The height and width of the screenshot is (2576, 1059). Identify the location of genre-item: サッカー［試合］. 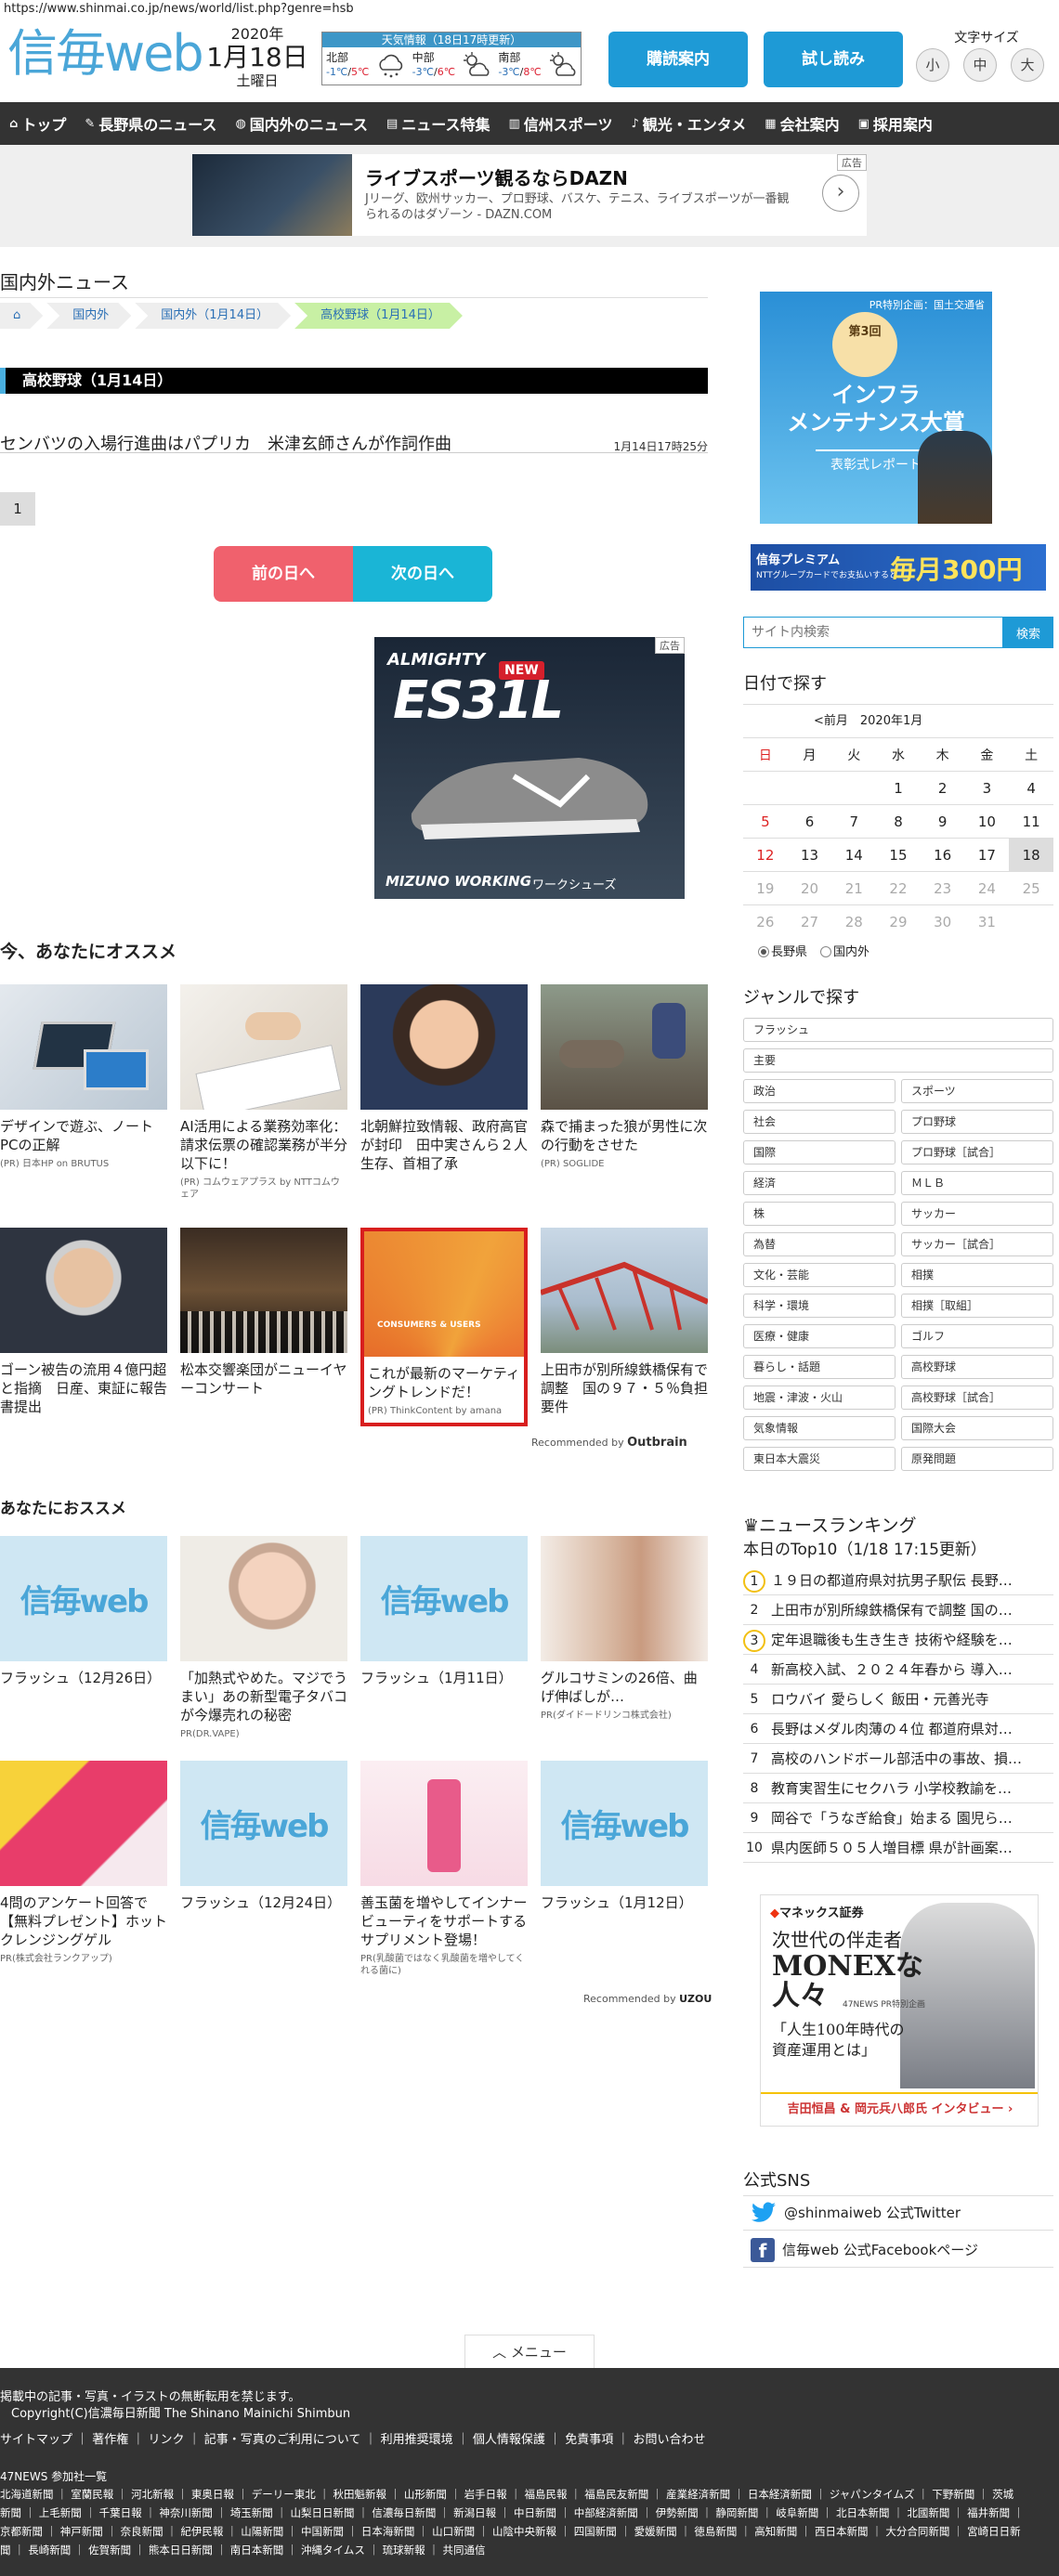
(977, 1244).